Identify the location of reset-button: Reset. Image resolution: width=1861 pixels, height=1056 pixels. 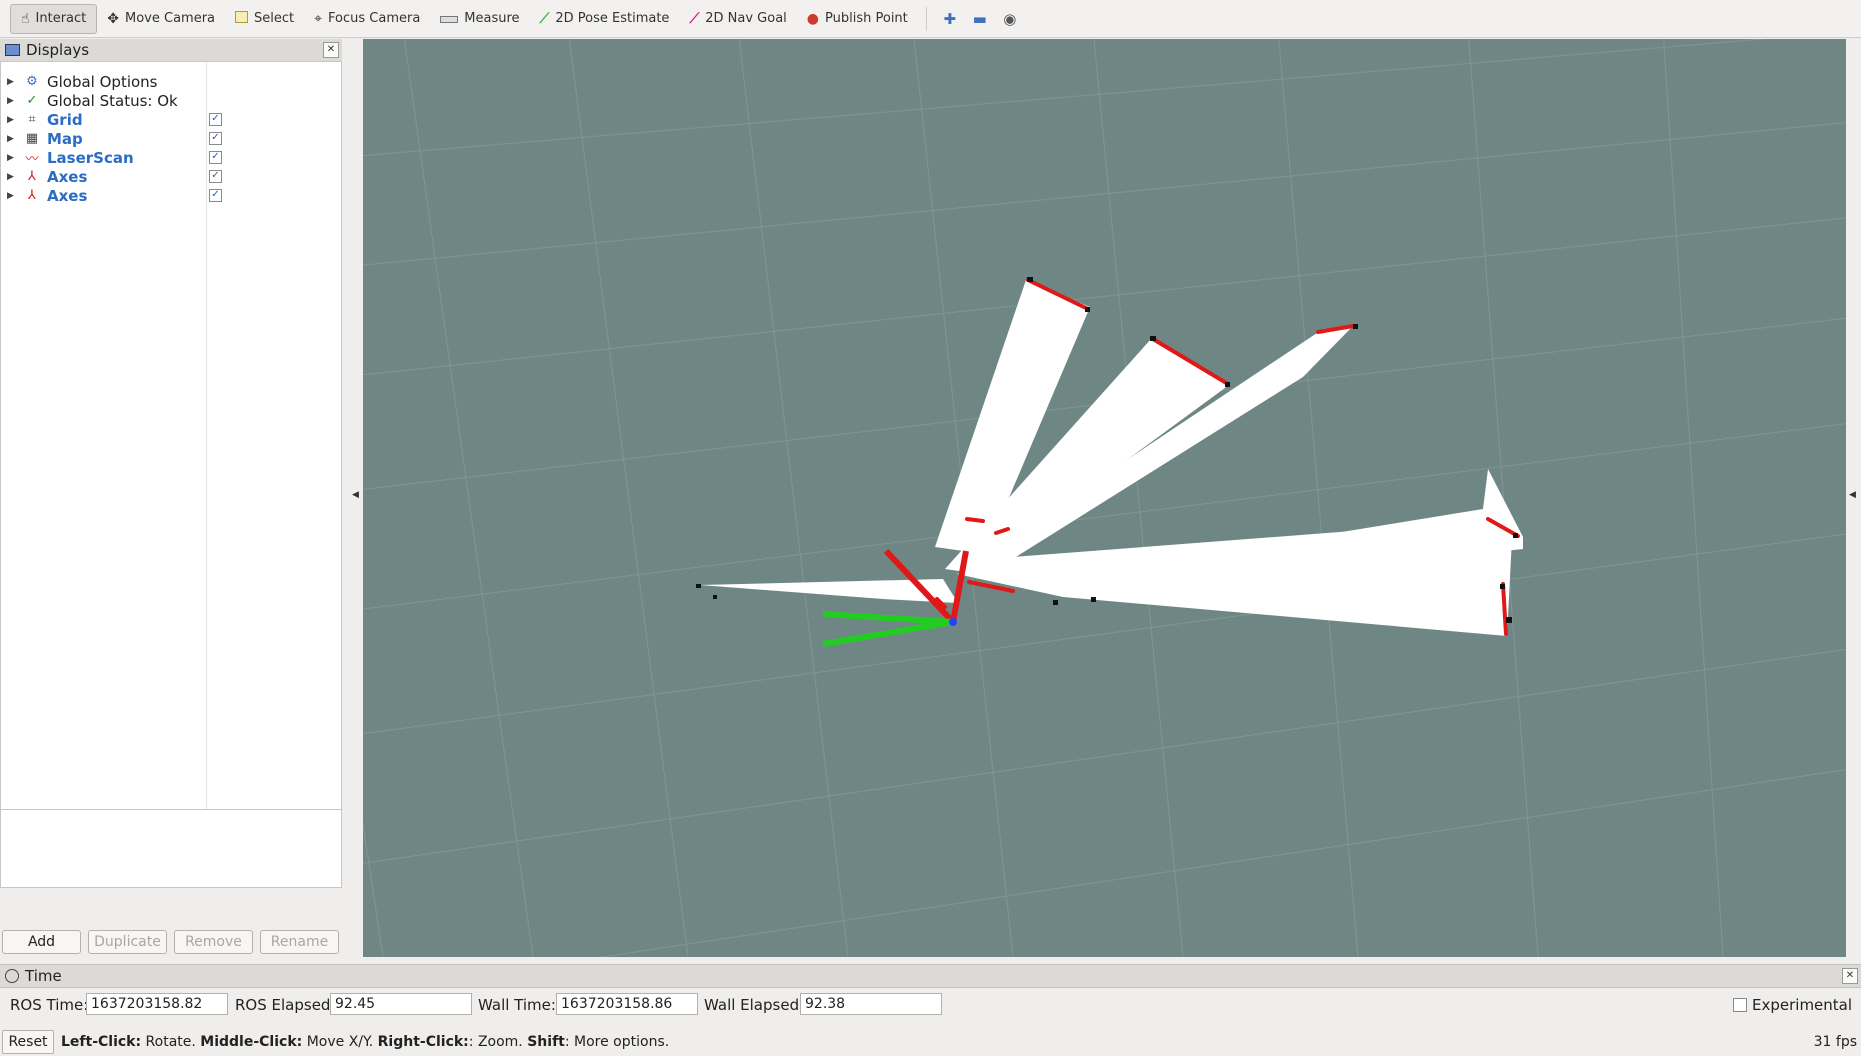
(28, 1042).